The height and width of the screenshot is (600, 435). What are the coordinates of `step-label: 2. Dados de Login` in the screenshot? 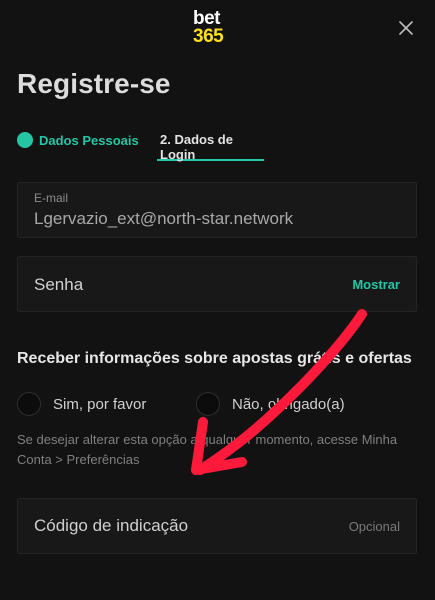 It's located at (196, 147).